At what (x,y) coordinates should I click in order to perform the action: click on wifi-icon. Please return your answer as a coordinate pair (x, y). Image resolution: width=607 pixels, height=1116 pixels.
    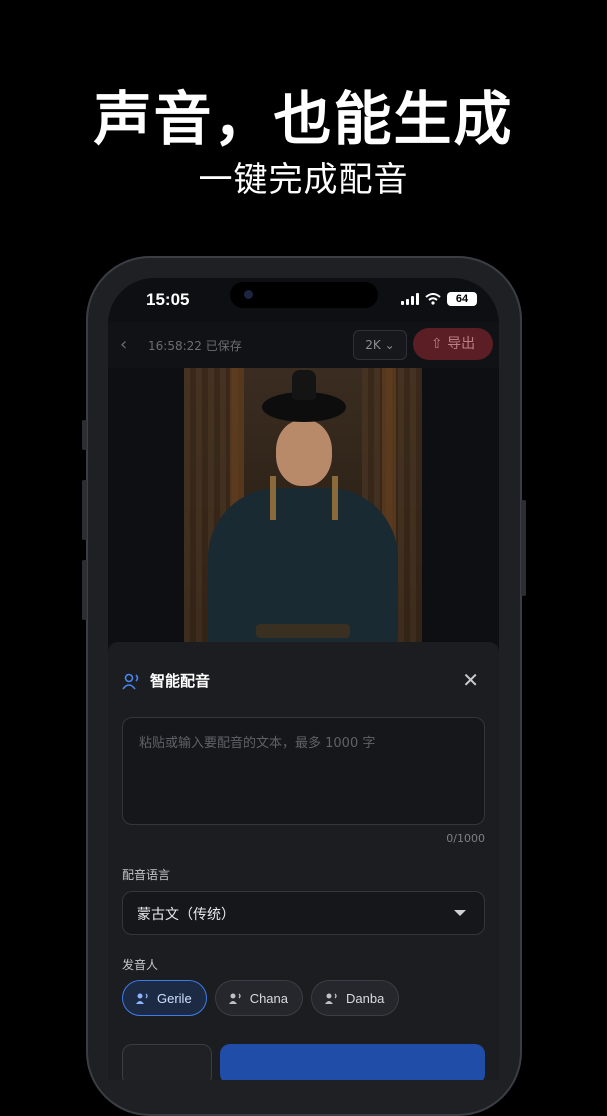
    Looking at the image, I should click on (433, 299).